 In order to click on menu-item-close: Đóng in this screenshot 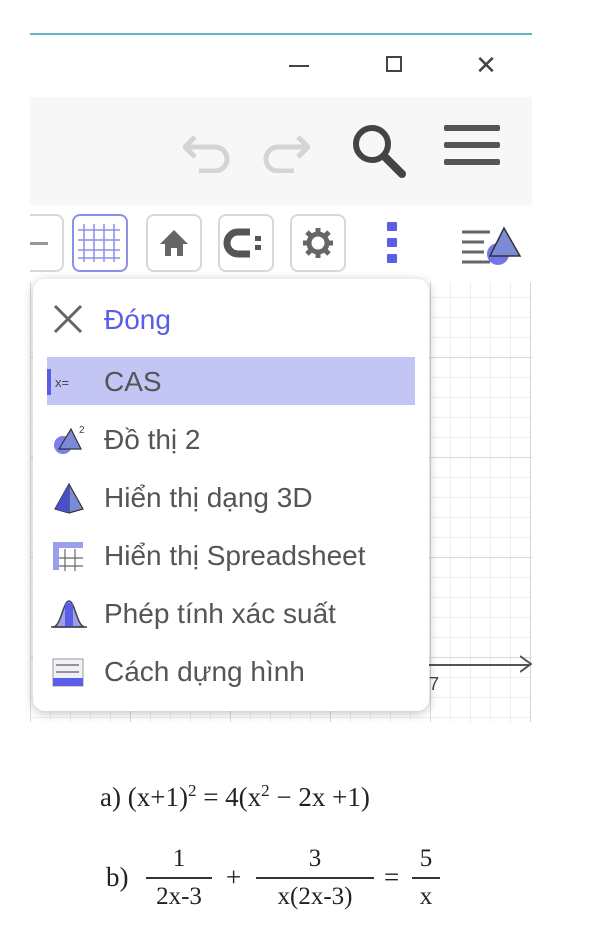, I will do `click(231, 319)`.